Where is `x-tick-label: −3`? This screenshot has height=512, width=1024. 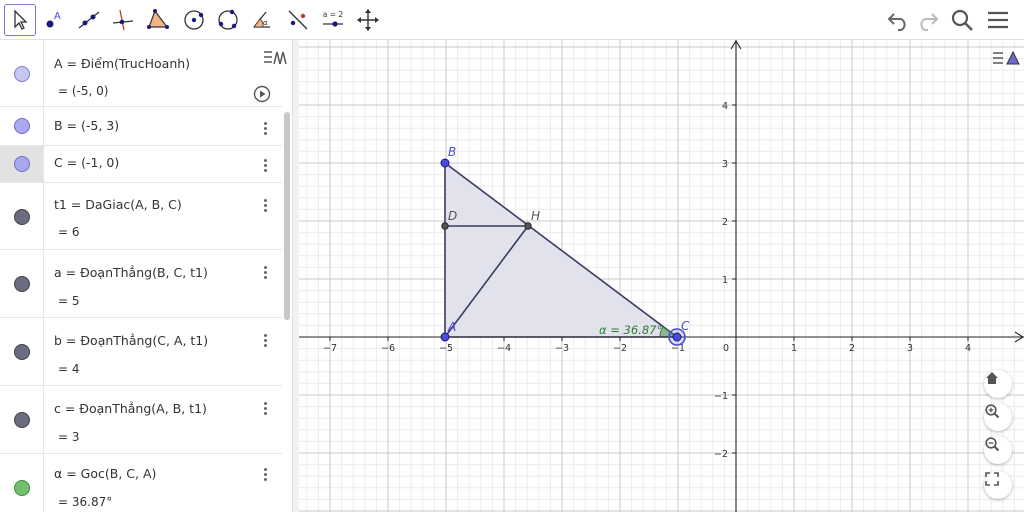 x-tick-label: −3 is located at coordinates (562, 348).